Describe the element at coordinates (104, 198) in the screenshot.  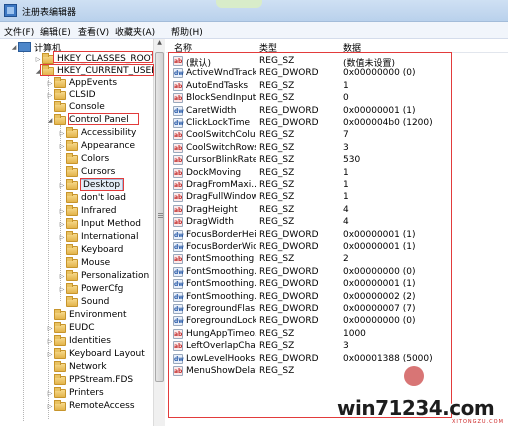
I see `tree-node-label: don't load` at that location.